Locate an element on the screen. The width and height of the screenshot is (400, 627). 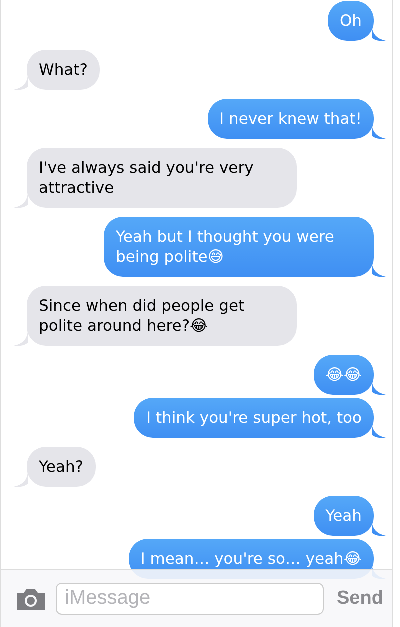
message-bubble: I think you're super hot, too is located at coordinates (254, 418).